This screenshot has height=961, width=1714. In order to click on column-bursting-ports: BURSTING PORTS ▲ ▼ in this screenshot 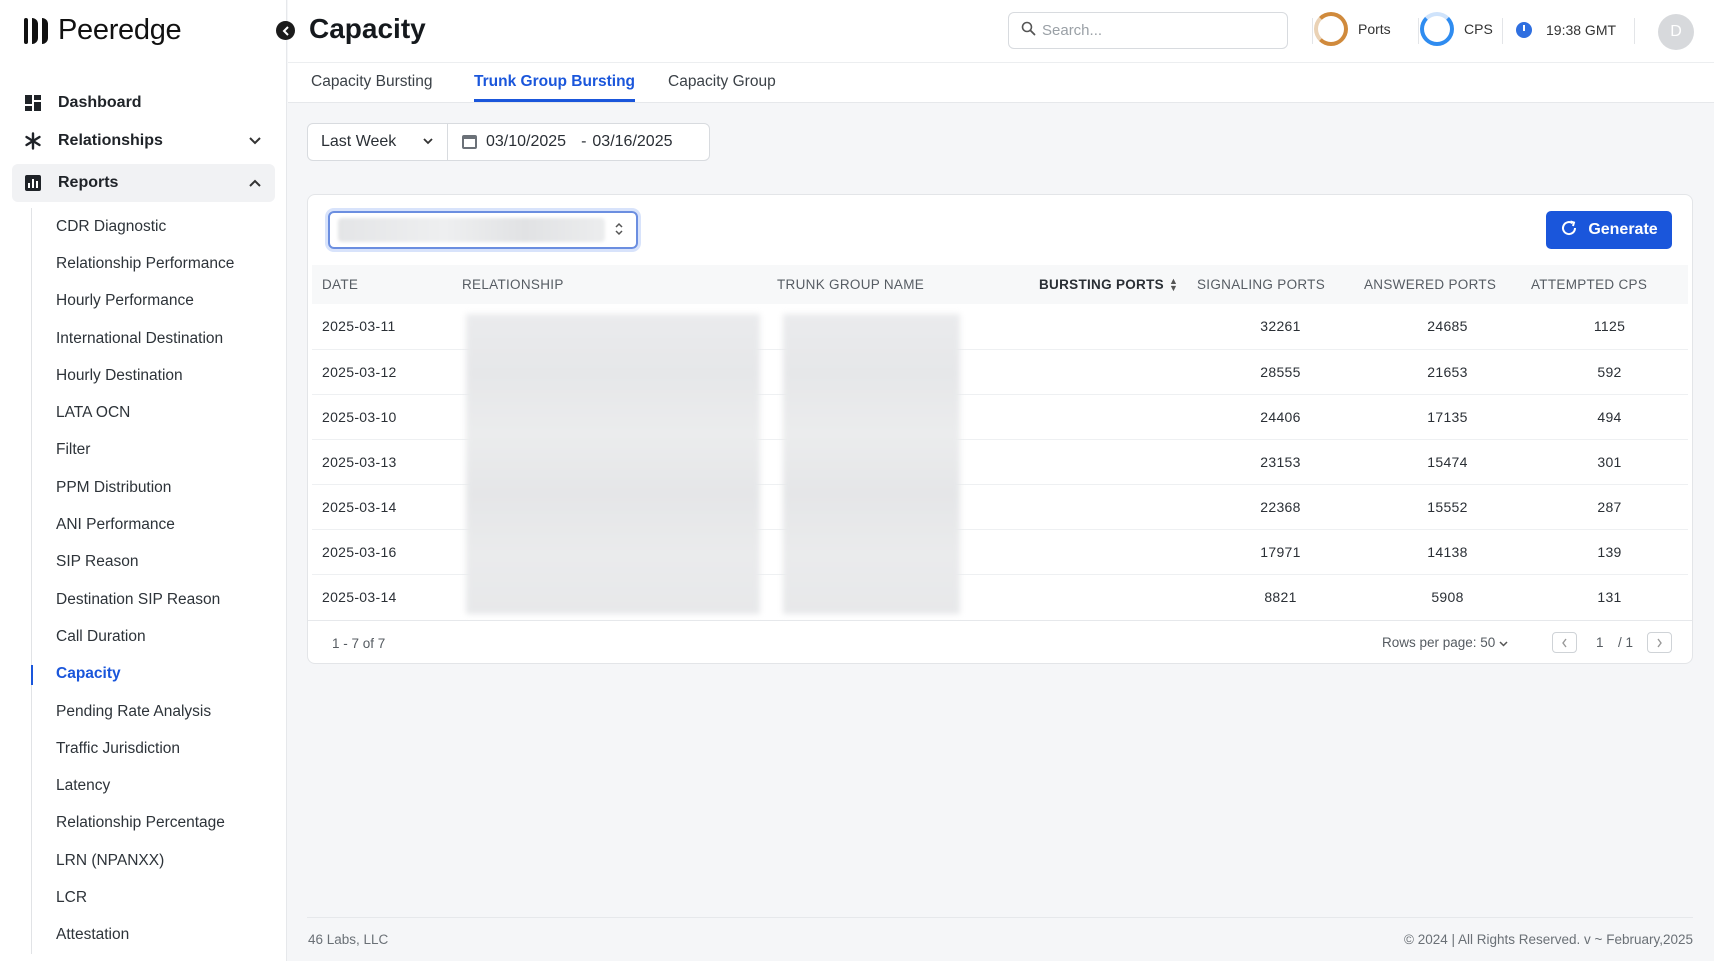, I will do `click(1117, 284)`.